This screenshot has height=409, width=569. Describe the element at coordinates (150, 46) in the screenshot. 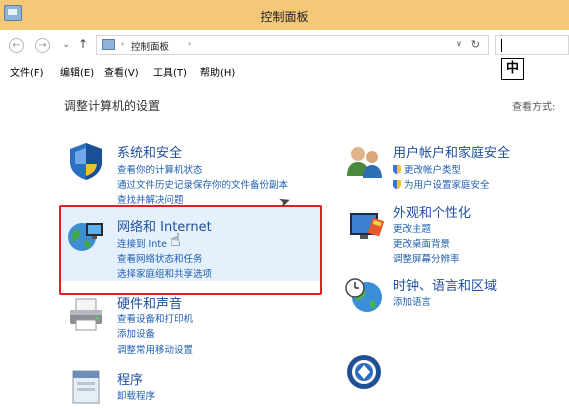

I see `breadcrumb-control-panel: 控制面板` at that location.